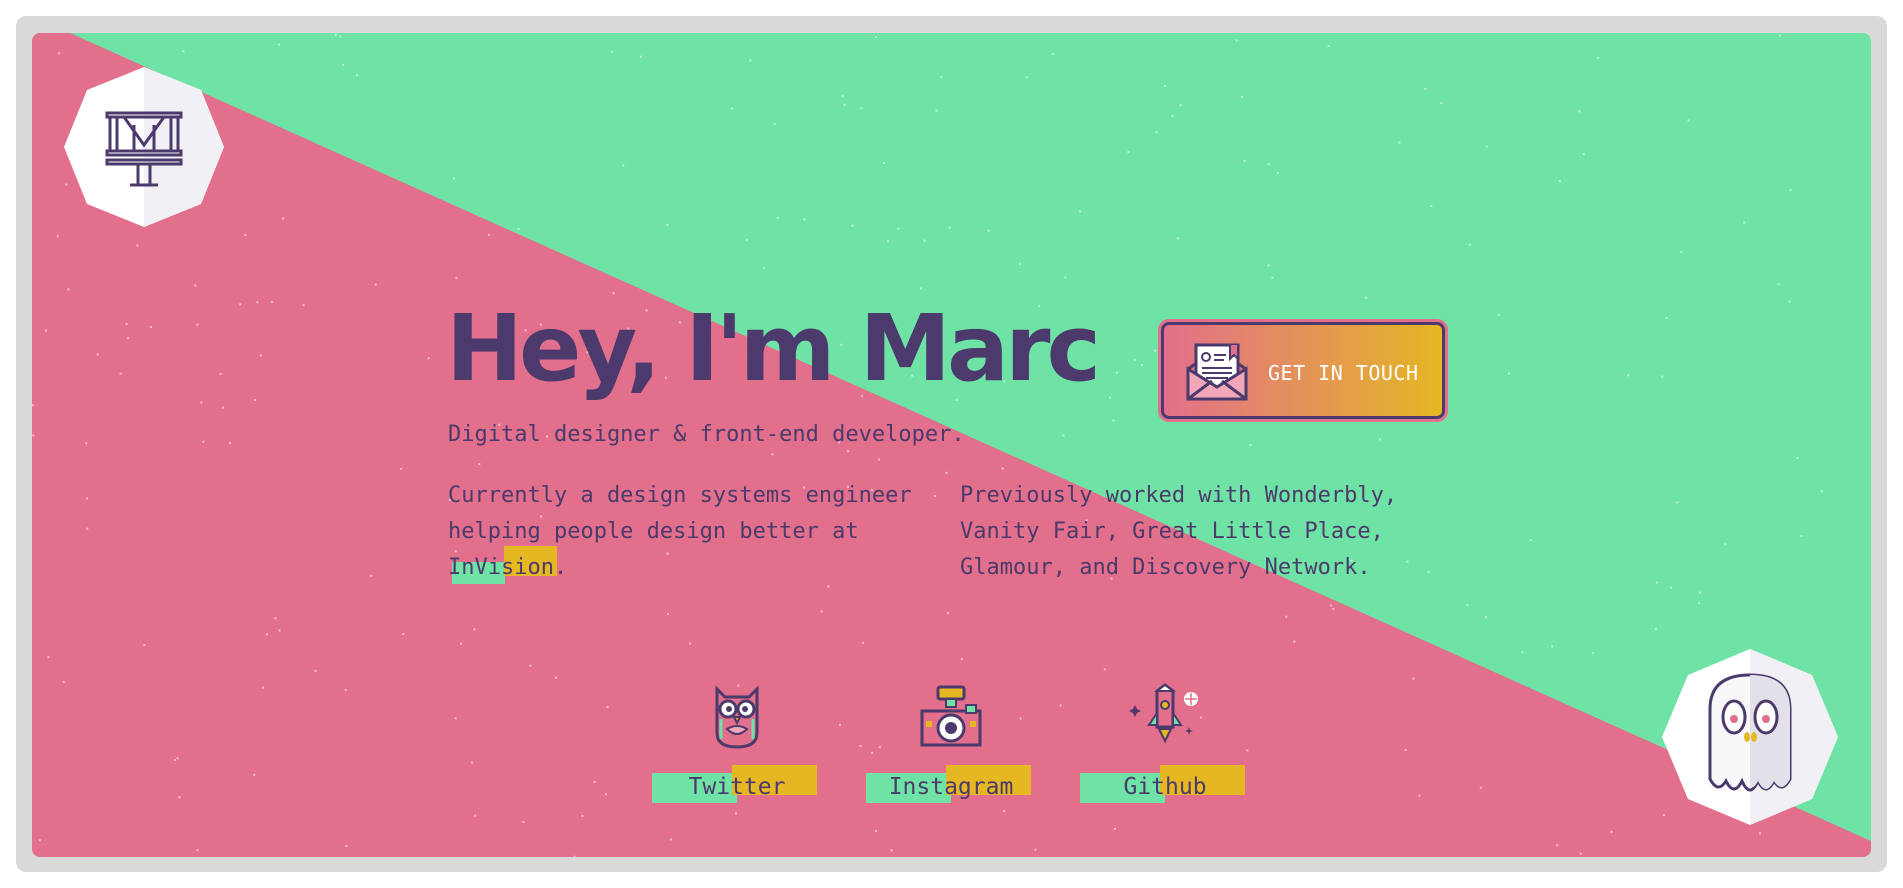  I want to click on twitter-link: Twitter, so click(737, 743).